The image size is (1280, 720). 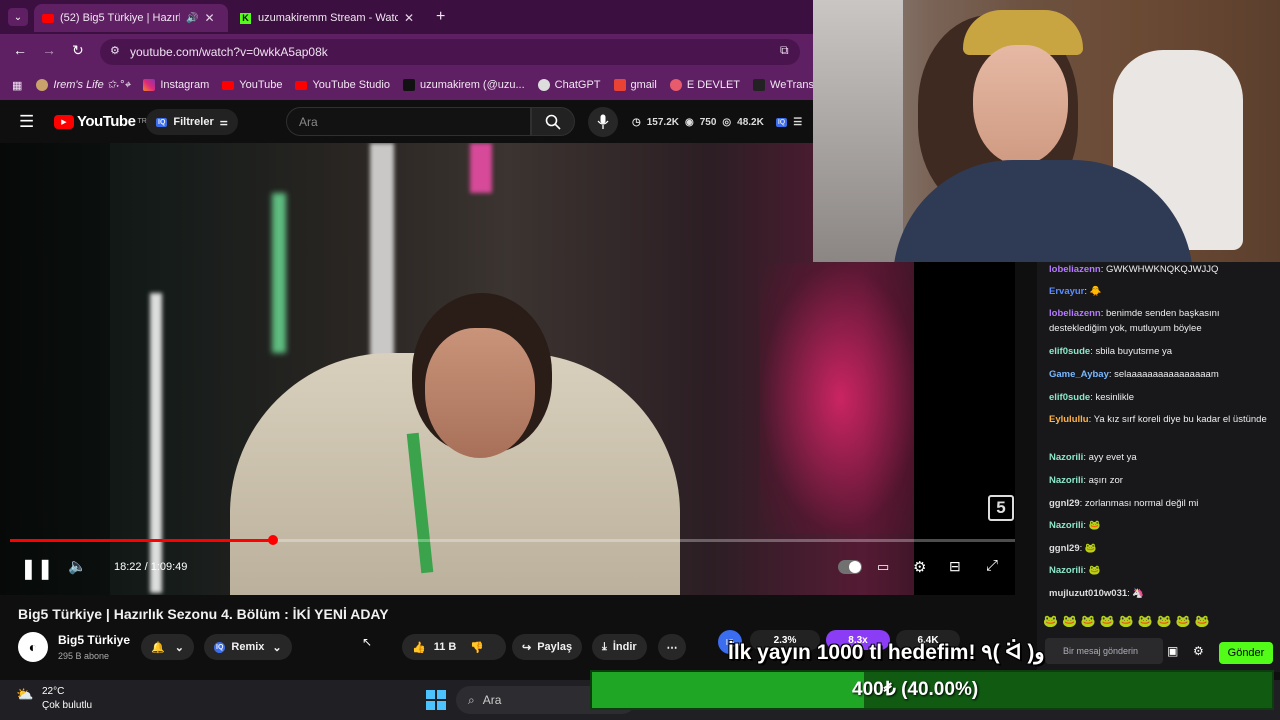 What do you see at coordinates (547, 647) in the screenshot?
I see `share-button: ↪ Paylaş` at bounding box center [547, 647].